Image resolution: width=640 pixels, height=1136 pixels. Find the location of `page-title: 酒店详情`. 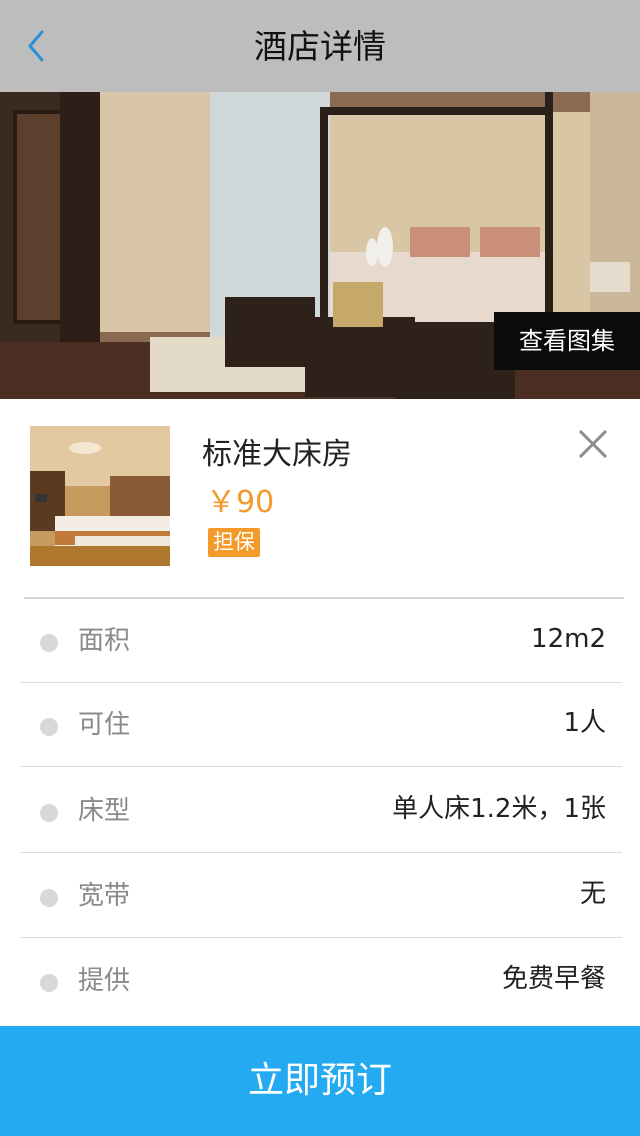

page-title: 酒店详情 is located at coordinates (320, 46).